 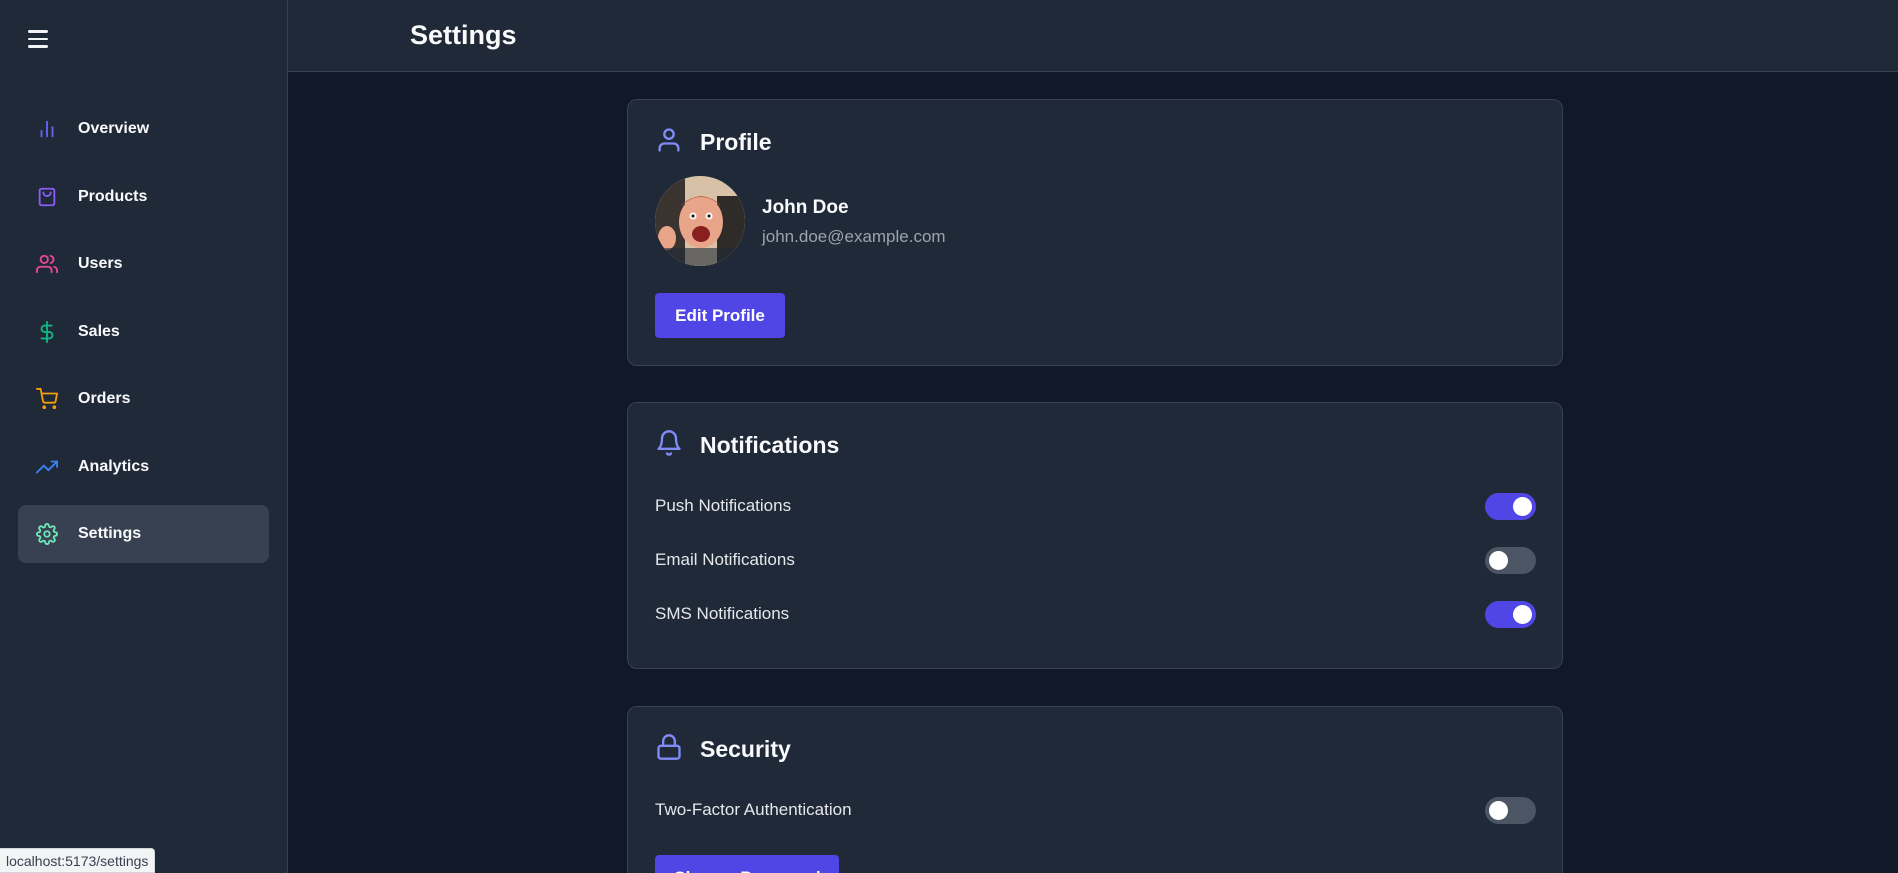 I want to click on two-factor-toggle, so click(x=1510, y=810).